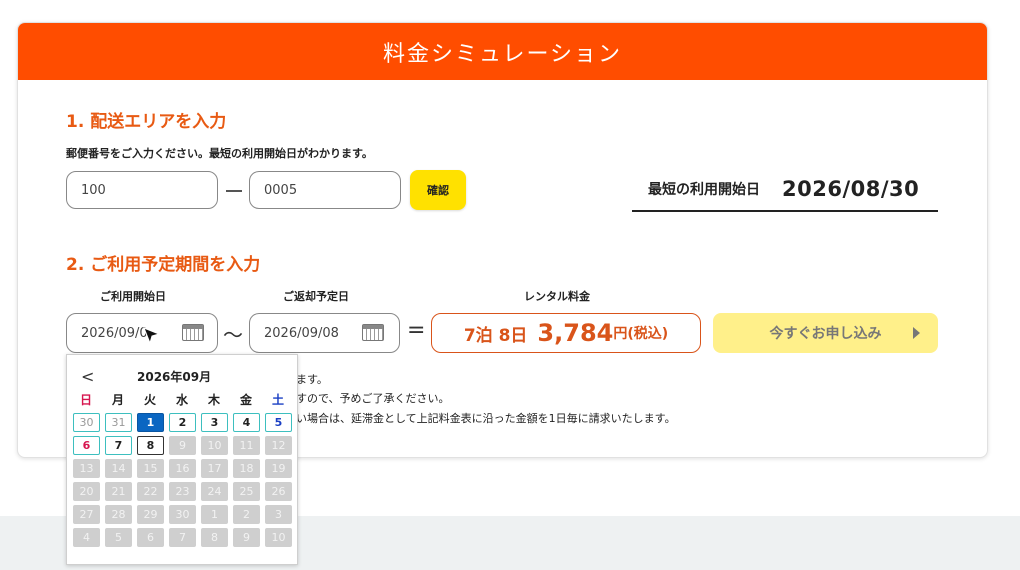  I want to click on confirm-button: 確認, so click(438, 190).